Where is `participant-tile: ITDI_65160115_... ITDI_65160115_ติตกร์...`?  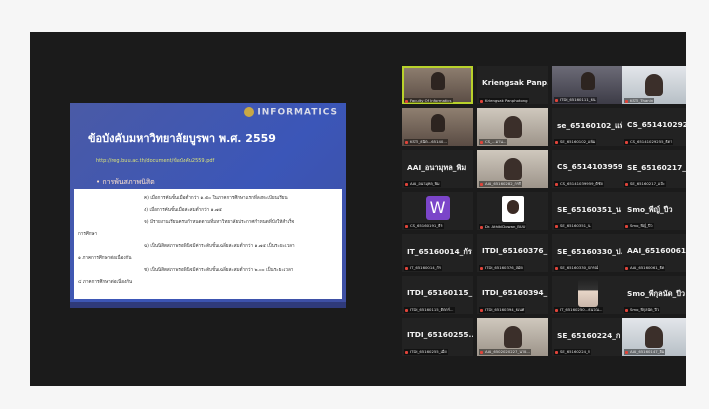 participant-tile: ITDI_65160115_... ITDI_65160115_ติตกร์... is located at coordinates (437, 295).